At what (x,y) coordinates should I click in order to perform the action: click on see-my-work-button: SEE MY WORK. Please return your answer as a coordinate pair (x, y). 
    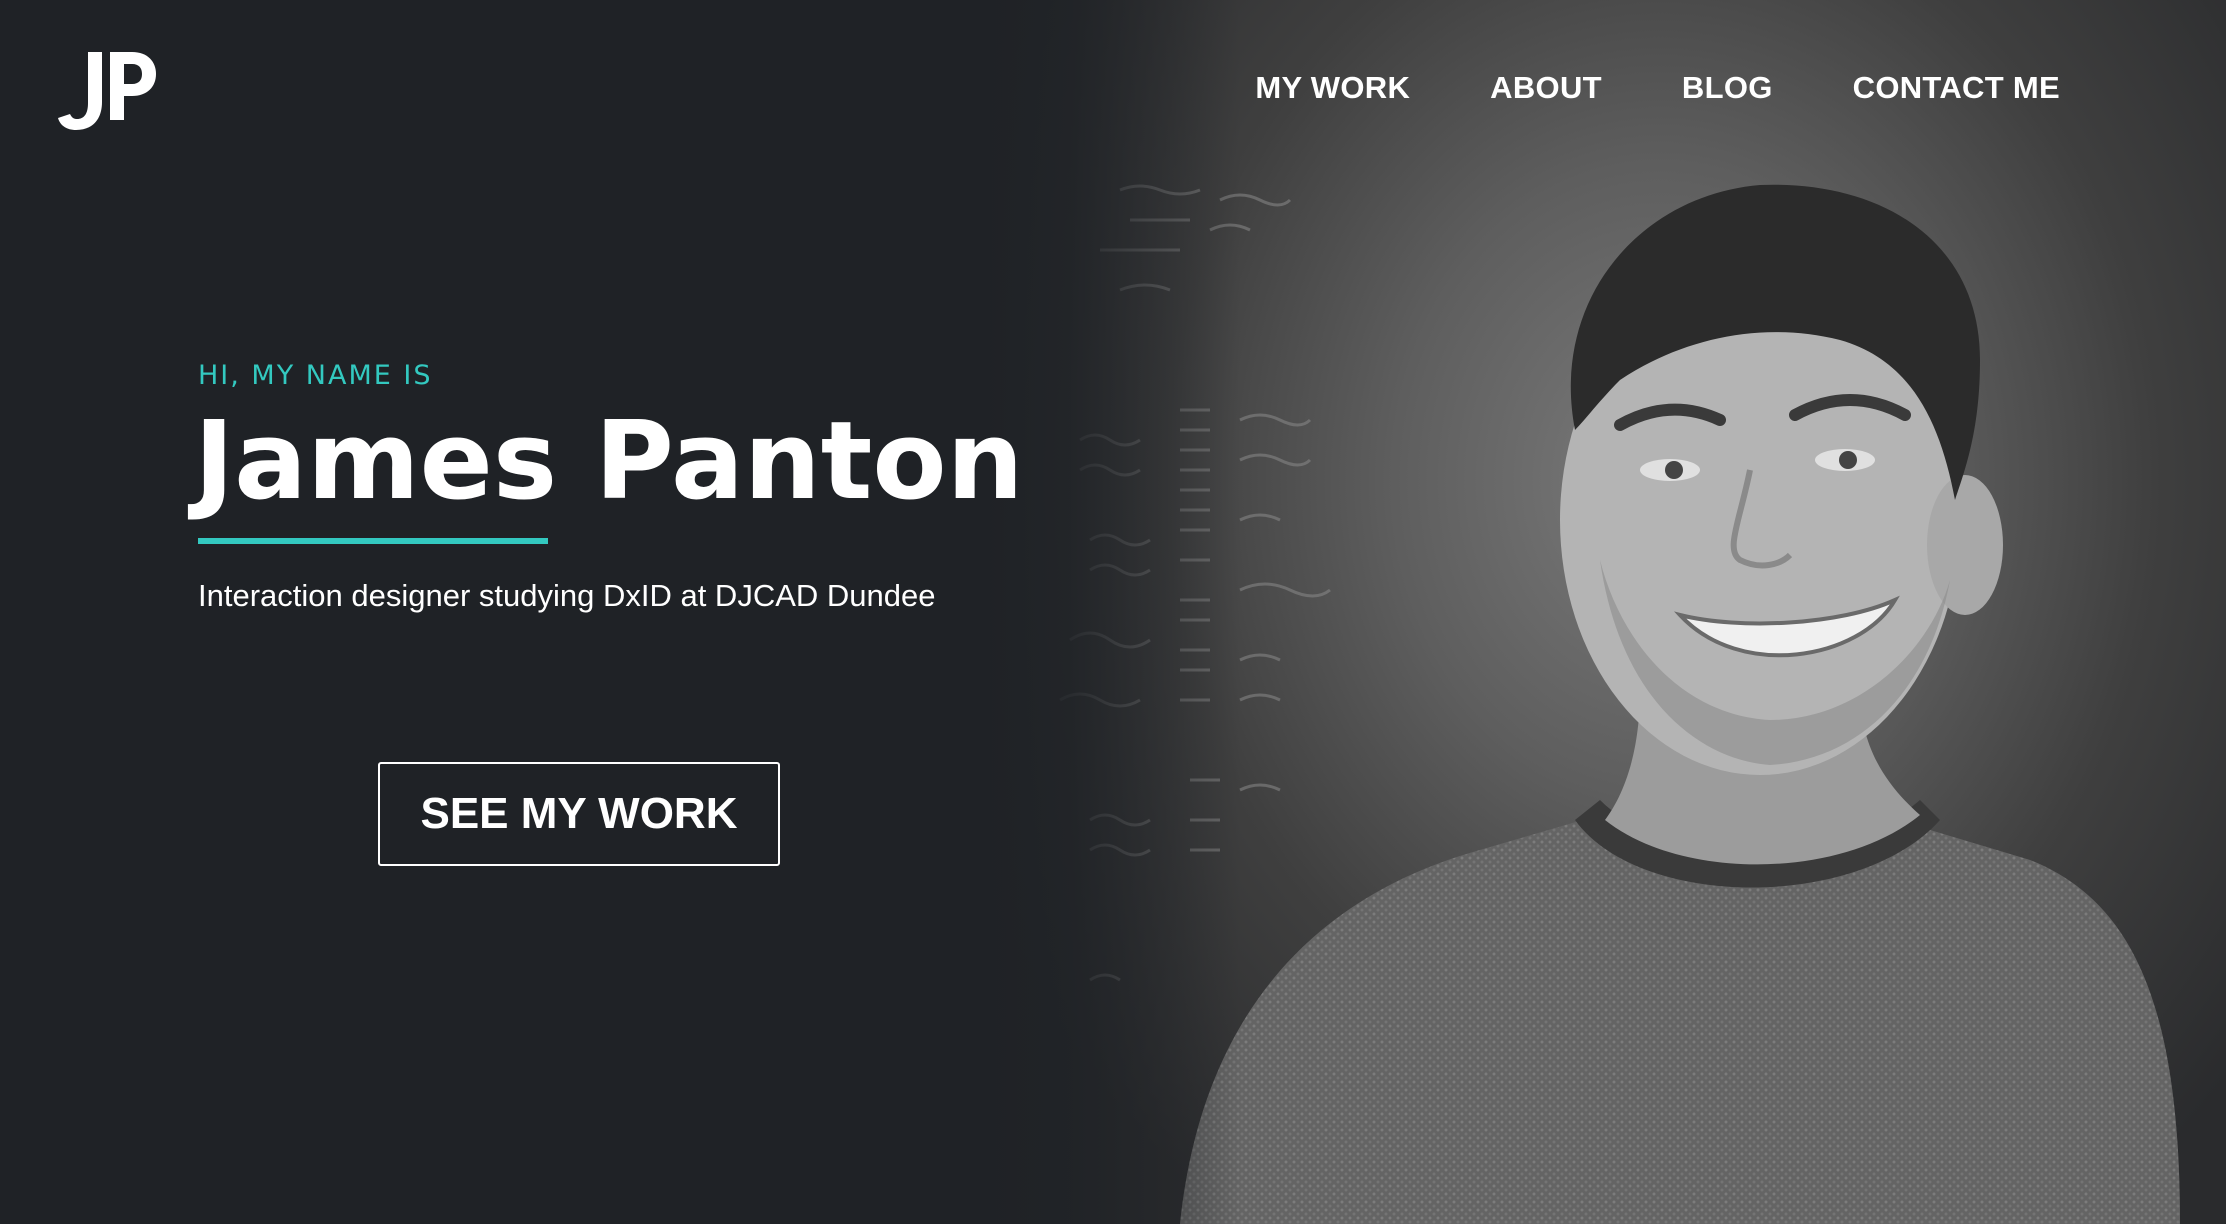
    Looking at the image, I should click on (579, 814).